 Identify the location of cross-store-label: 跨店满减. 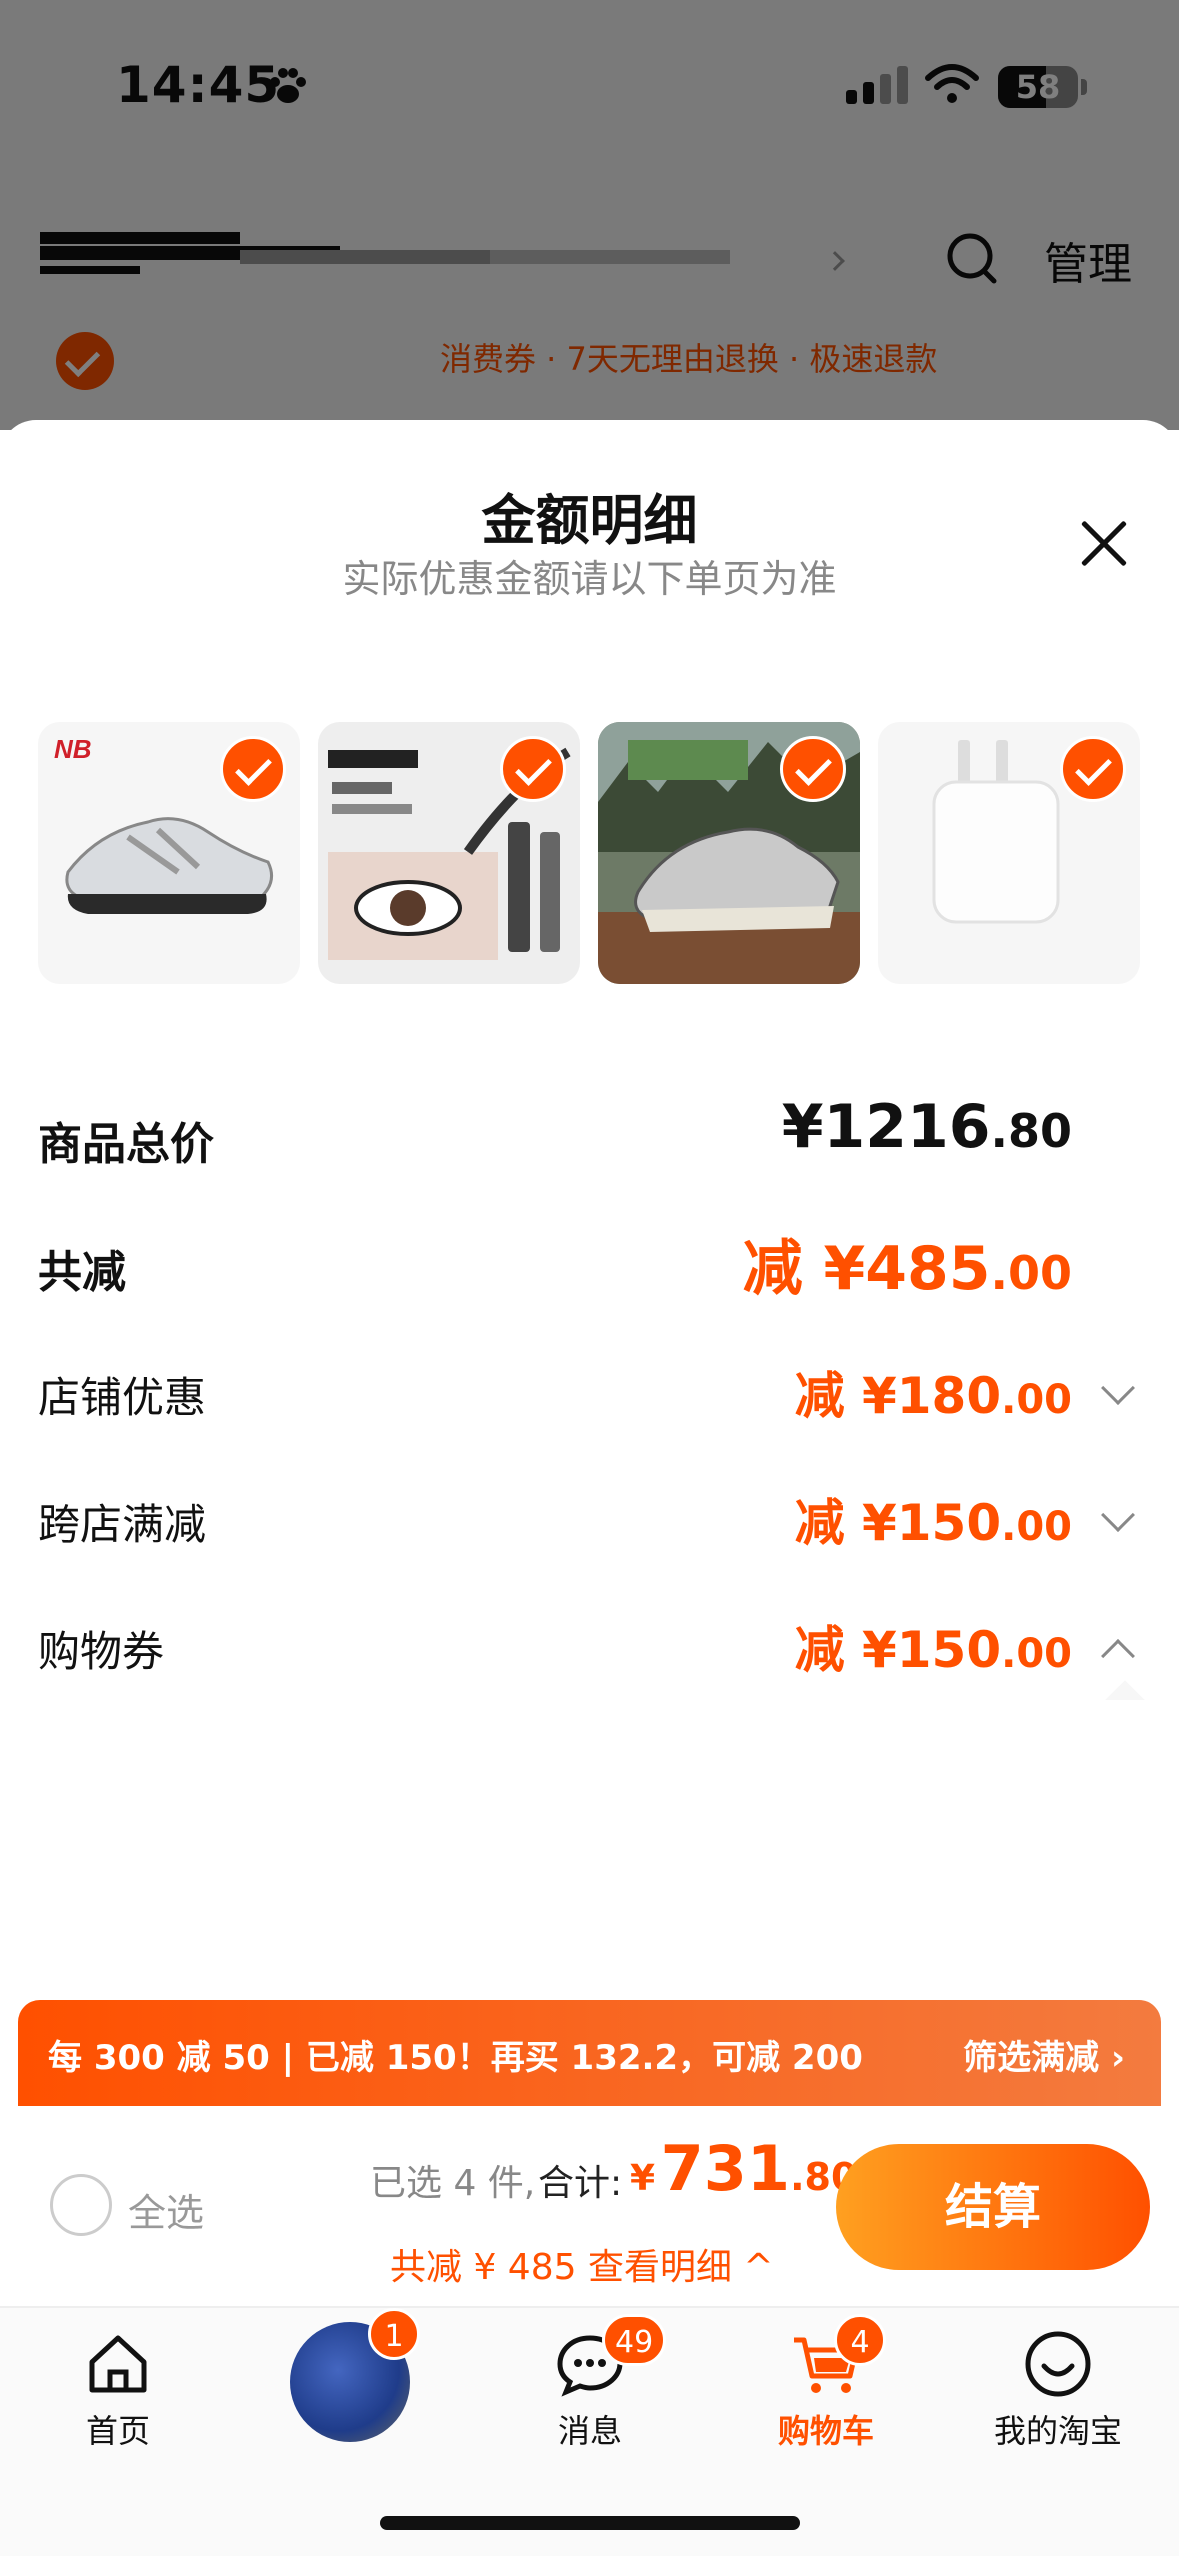
(122, 1524).